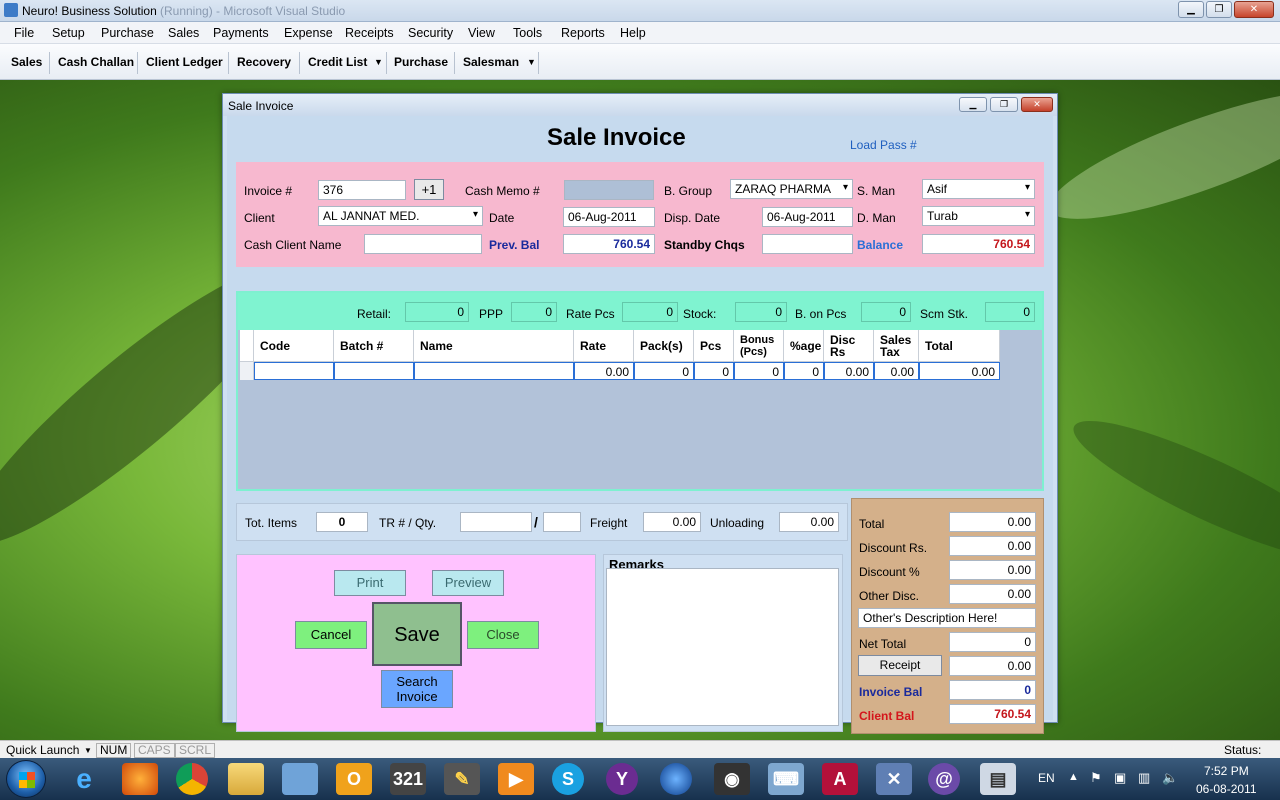 This screenshot has width=1280, height=800. What do you see at coordinates (959, 371) in the screenshot?
I see `grid-cell-total: 0.00` at bounding box center [959, 371].